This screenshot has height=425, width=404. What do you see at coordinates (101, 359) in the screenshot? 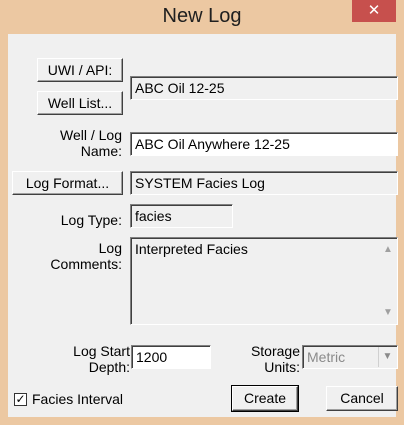
I see `log-start-depth-label: Log Start Depth:` at bounding box center [101, 359].